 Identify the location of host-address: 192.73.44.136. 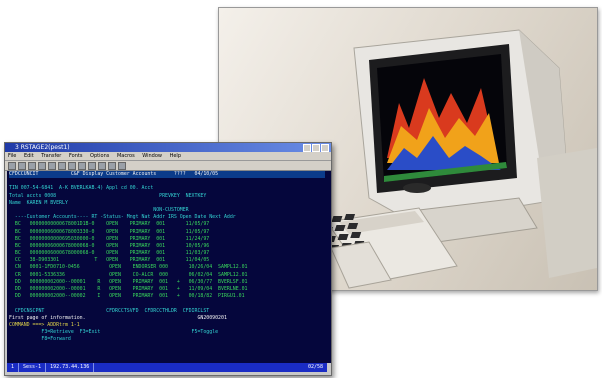
(70, 367).